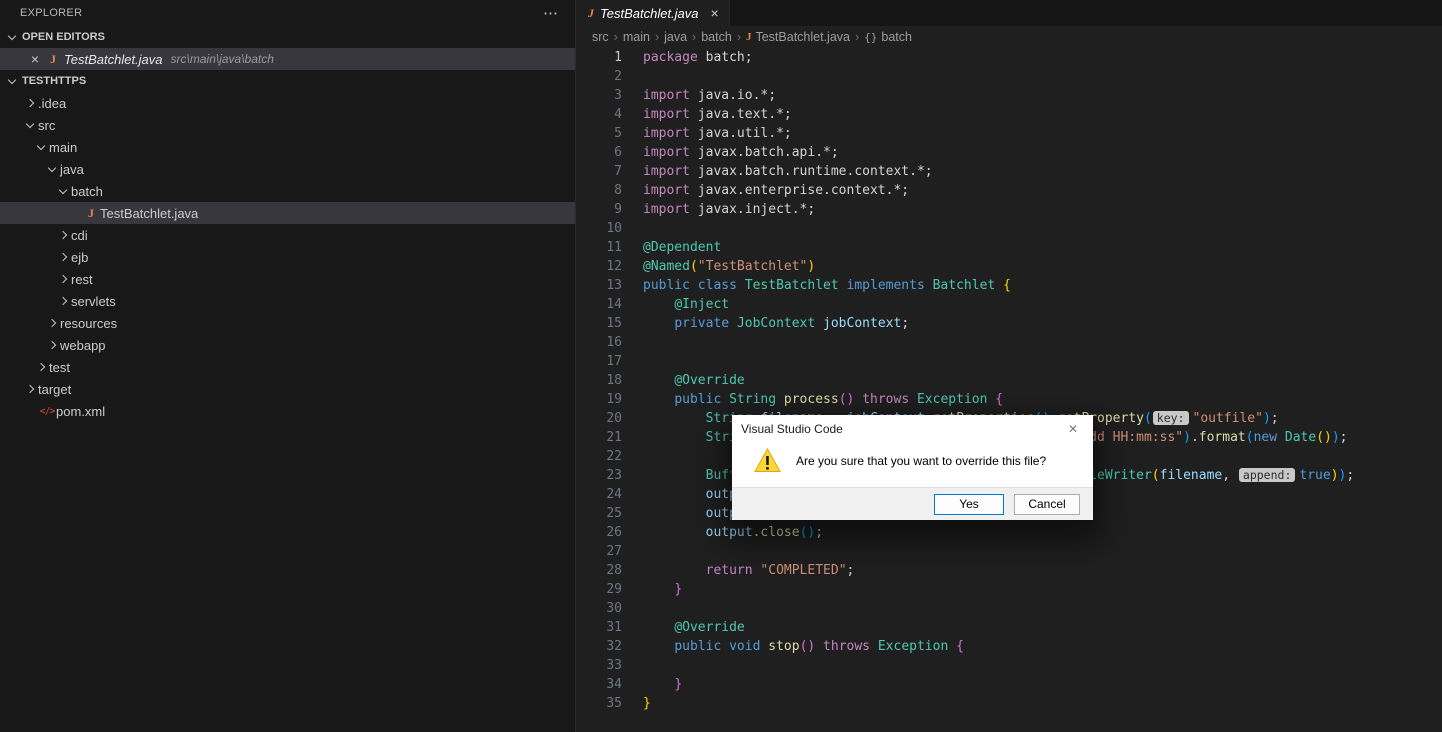  What do you see at coordinates (1009, 114) in the screenshot?
I see `code-line: 4 import java.text.*;` at bounding box center [1009, 114].